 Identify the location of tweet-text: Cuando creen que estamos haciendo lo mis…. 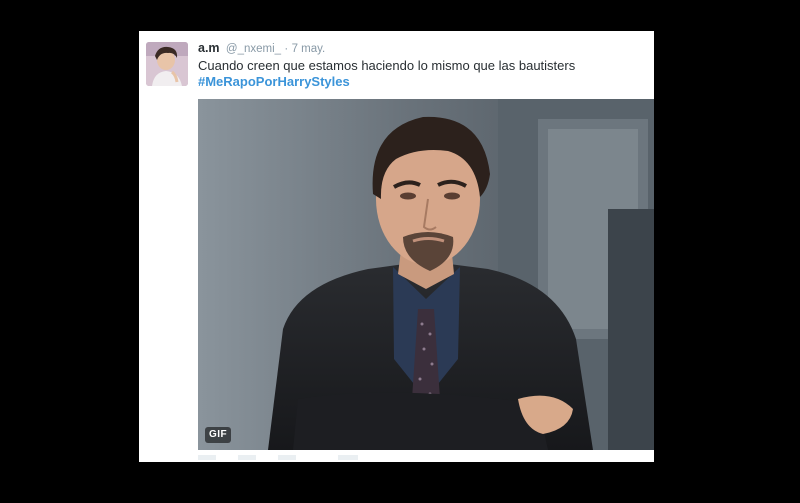
(387, 65).